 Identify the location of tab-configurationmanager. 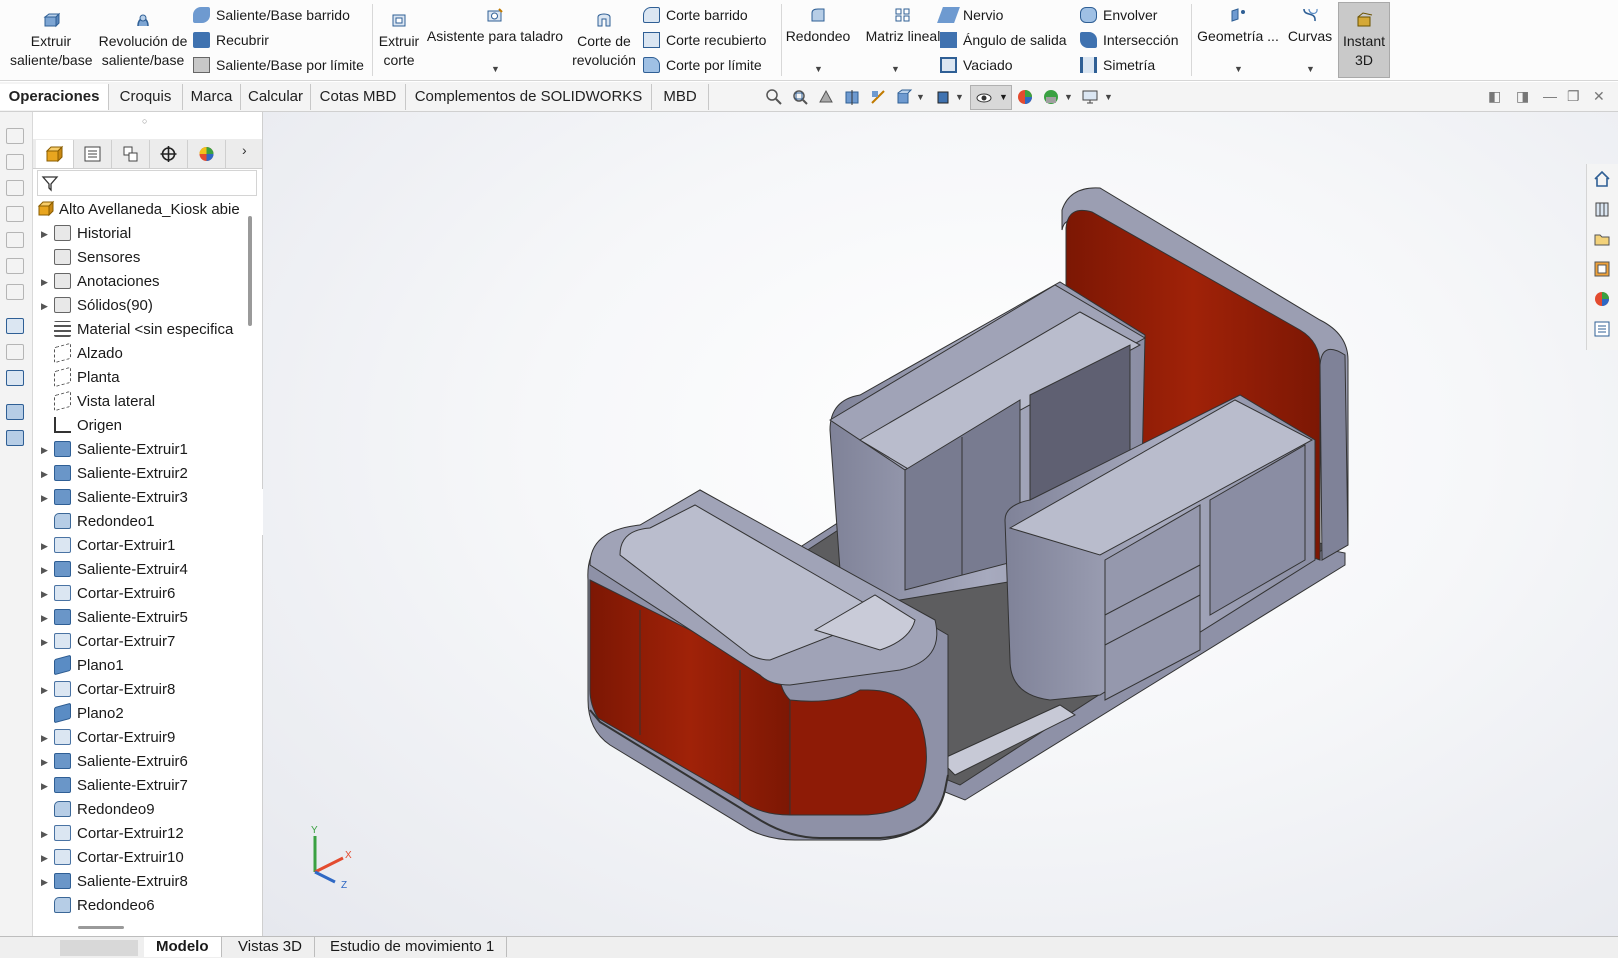
(131, 154).